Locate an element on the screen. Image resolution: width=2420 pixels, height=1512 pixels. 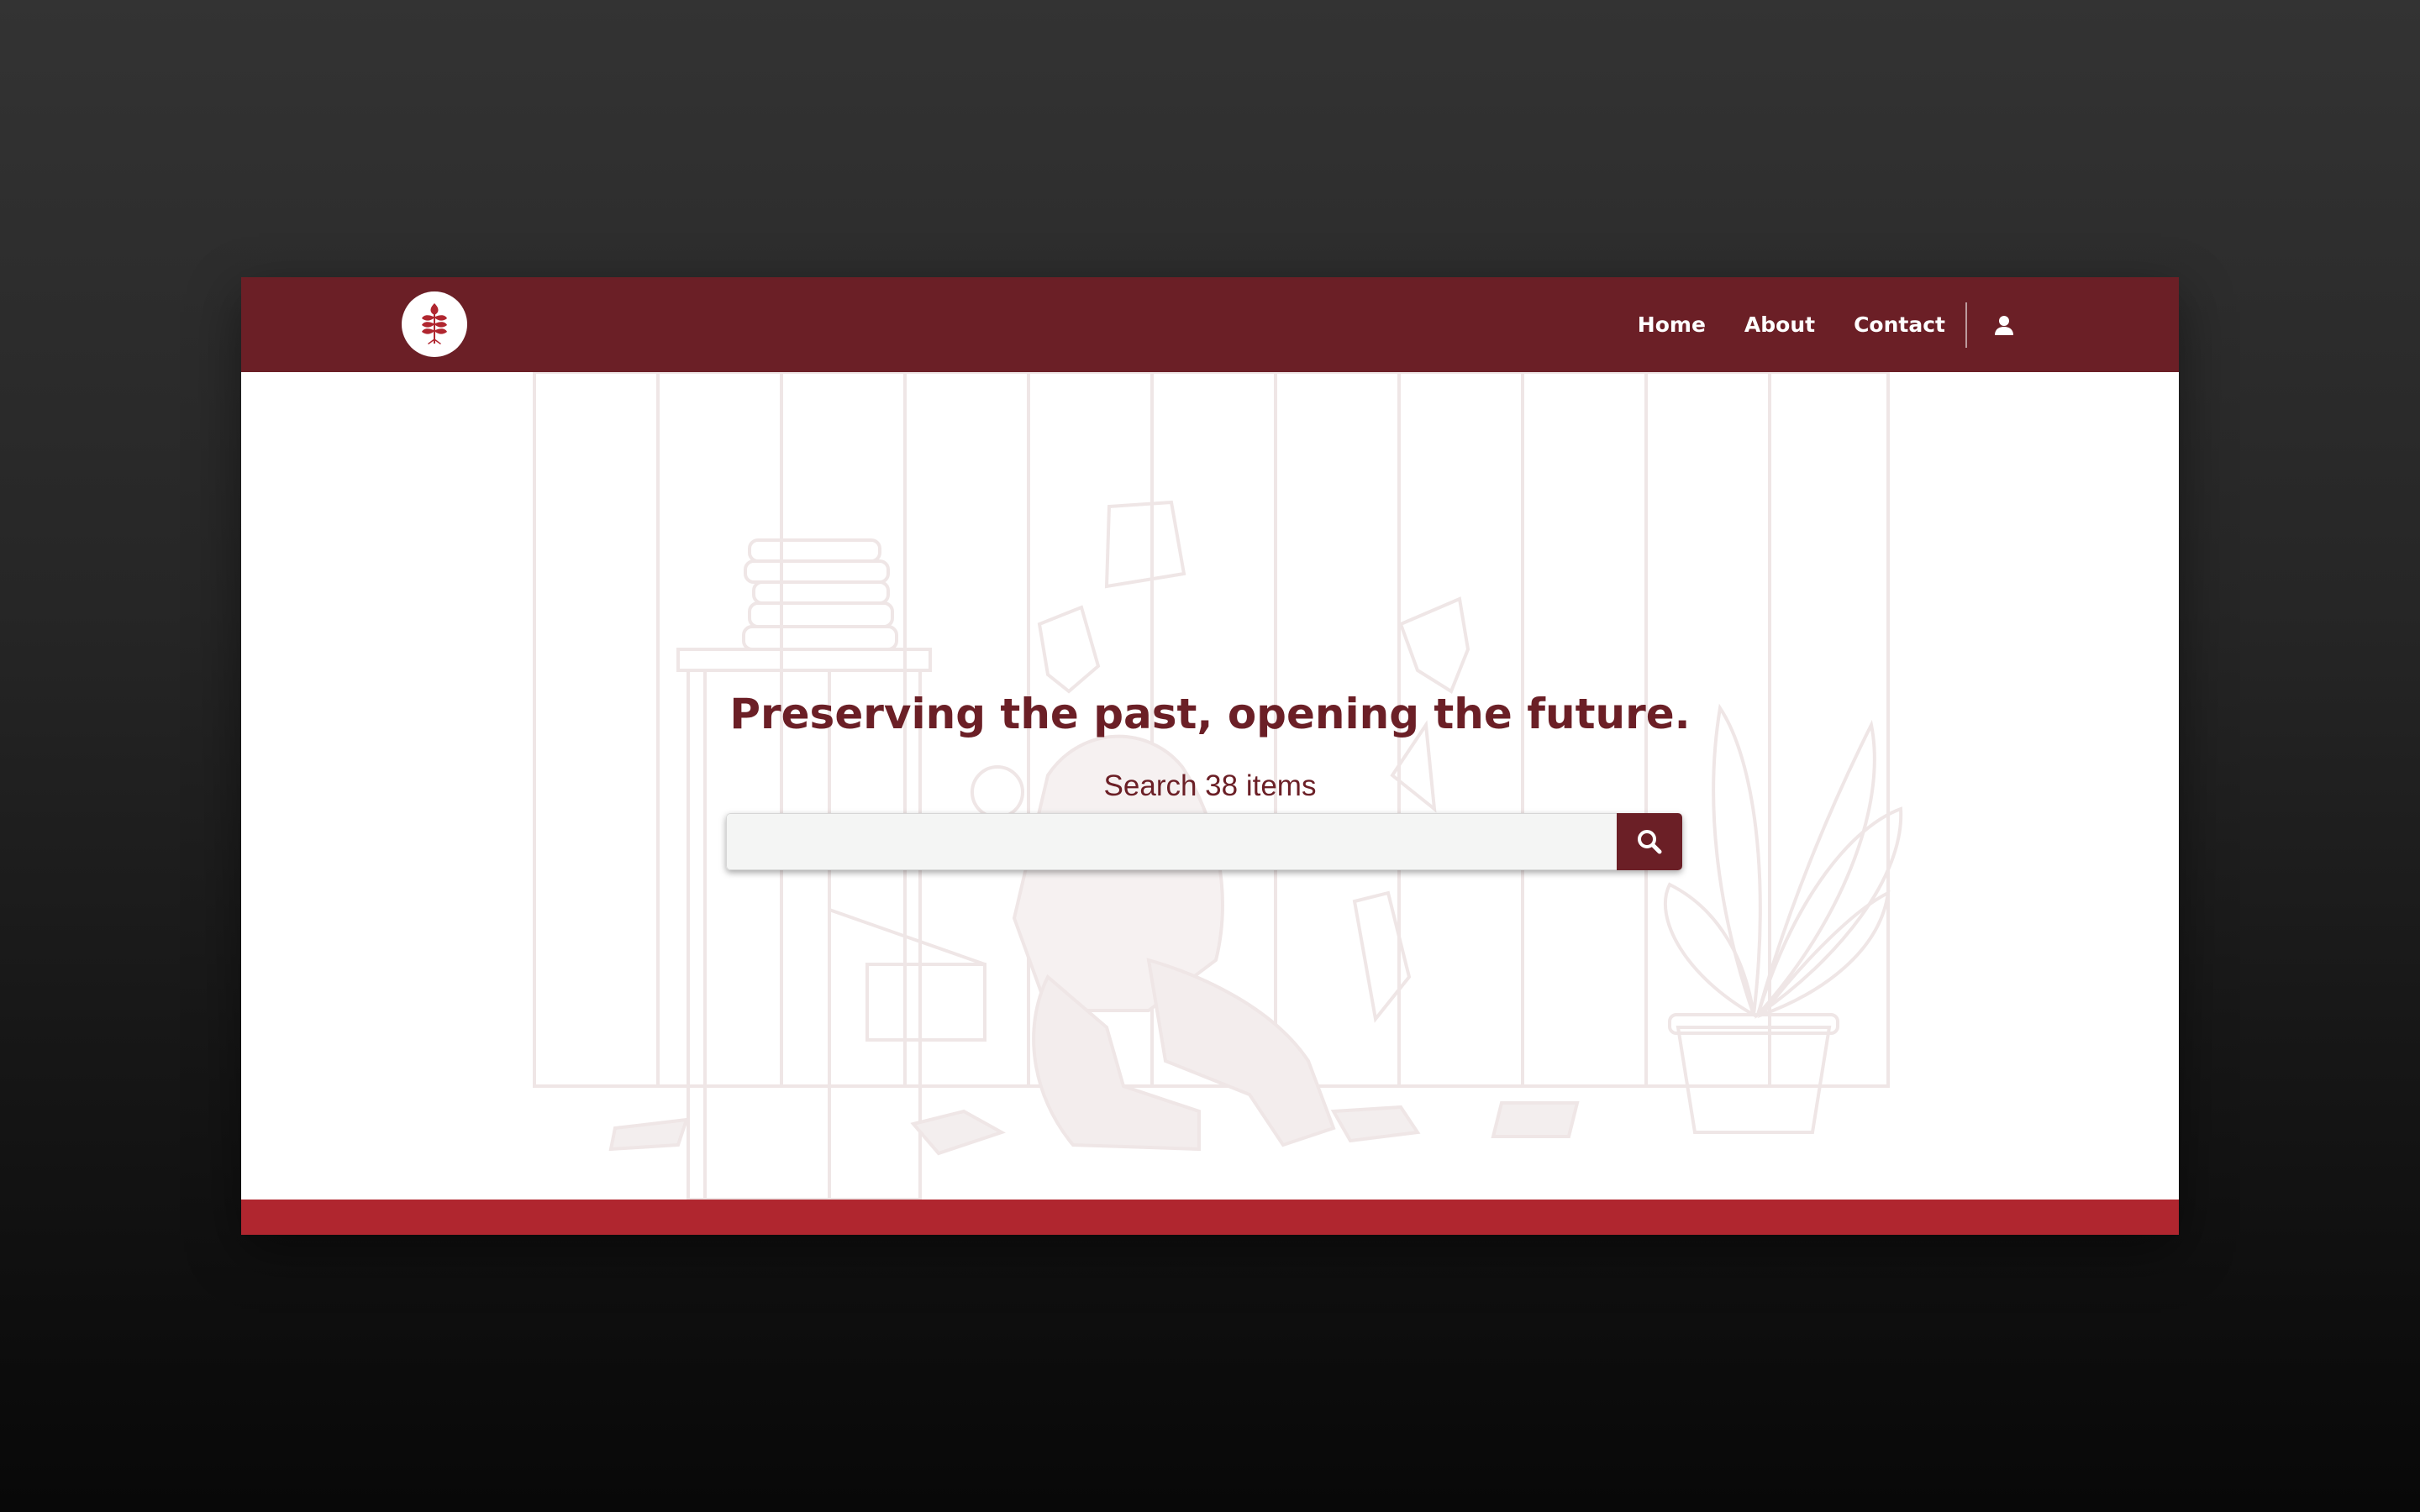
main-nav: Home About Contact is located at coordinates (1807, 324).